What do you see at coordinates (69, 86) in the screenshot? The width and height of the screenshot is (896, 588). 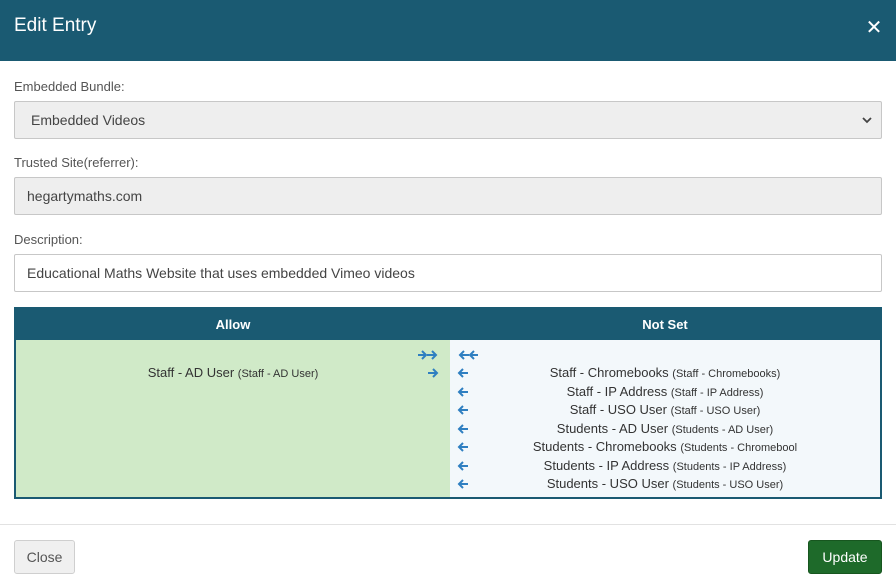 I see `bundle-label: Embedded Bundle:` at bounding box center [69, 86].